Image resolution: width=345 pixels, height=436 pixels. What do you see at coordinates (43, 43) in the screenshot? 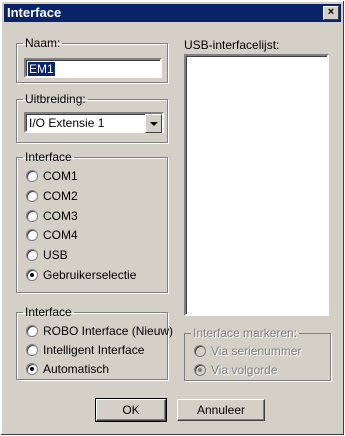
I see `naam-label: Naam:` at bounding box center [43, 43].